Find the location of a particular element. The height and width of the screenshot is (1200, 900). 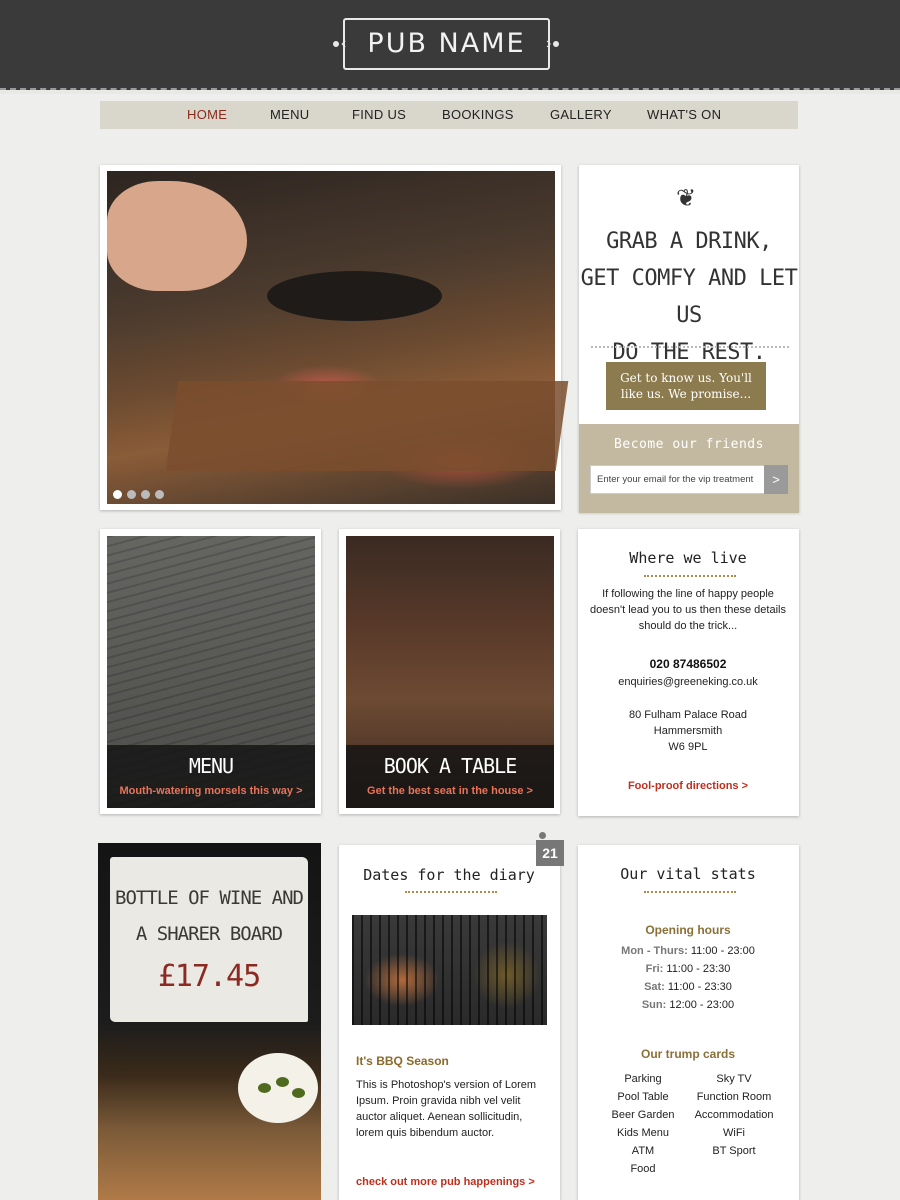

amenity: Beer Garden is located at coordinates (643, 1115).